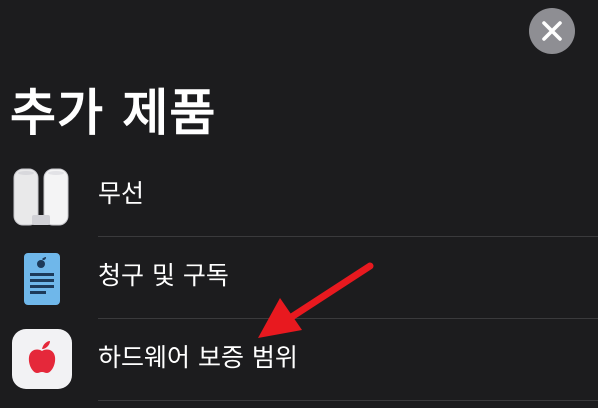  I want to click on apple-logo-icon, so click(42, 359).